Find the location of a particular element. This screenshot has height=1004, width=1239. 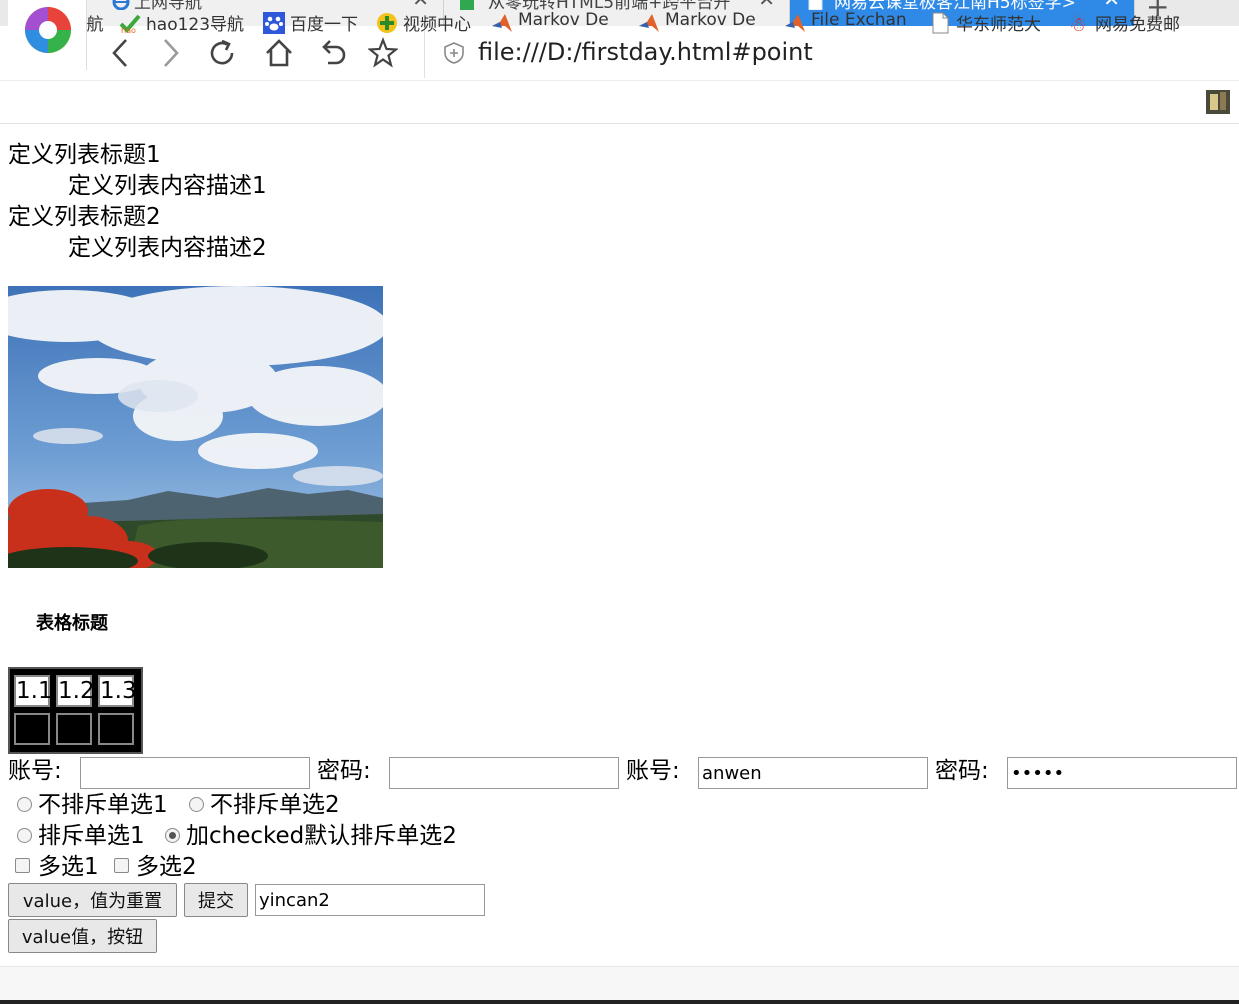

window-bottom-edge is located at coordinates (619, 1002).